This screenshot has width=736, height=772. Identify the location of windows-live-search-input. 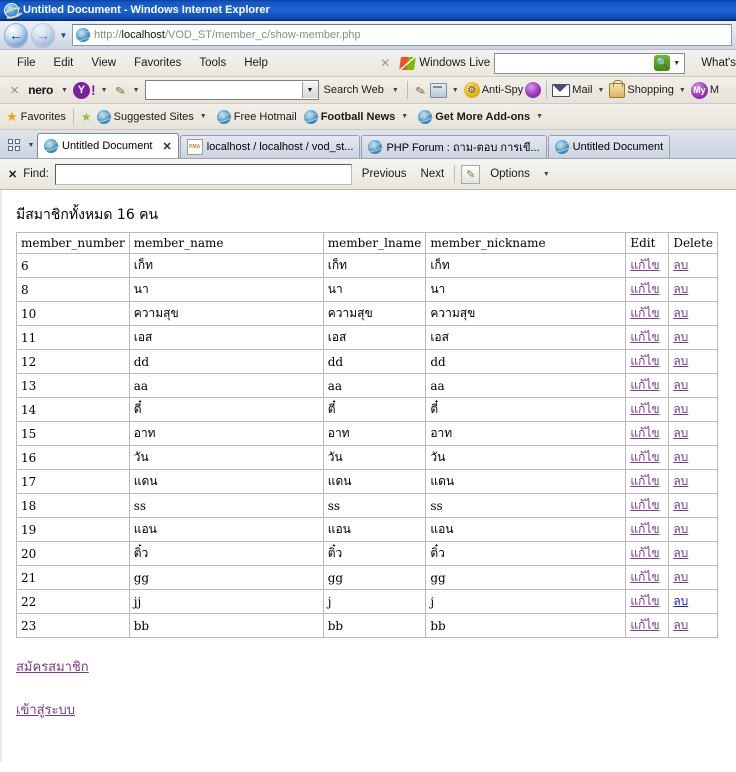
(576, 63).